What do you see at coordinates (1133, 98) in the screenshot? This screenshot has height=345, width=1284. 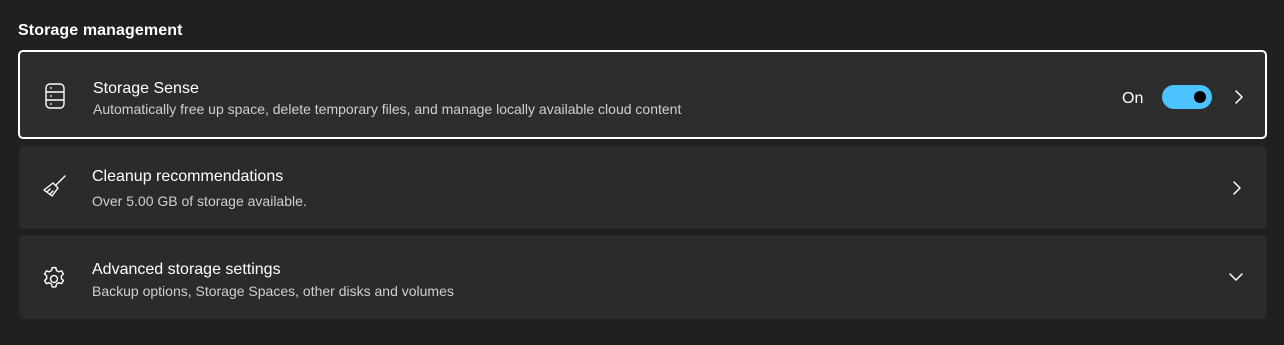 I see `toggle-state-label: On` at bounding box center [1133, 98].